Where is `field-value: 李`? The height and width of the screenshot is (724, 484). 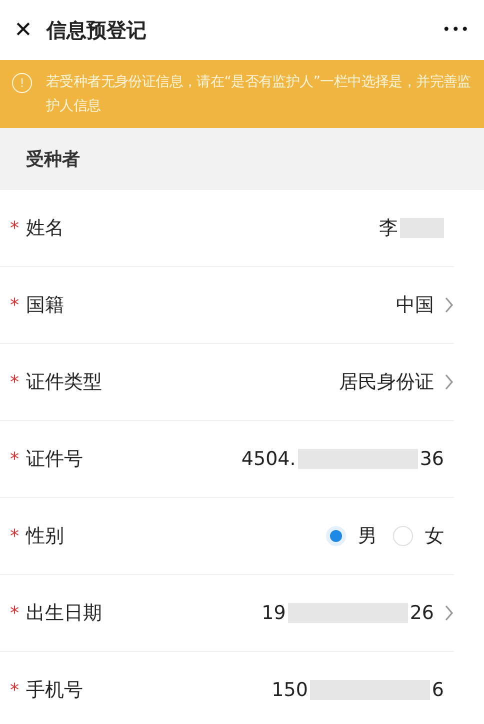 field-value: 李 is located at coordinates (388, 228).